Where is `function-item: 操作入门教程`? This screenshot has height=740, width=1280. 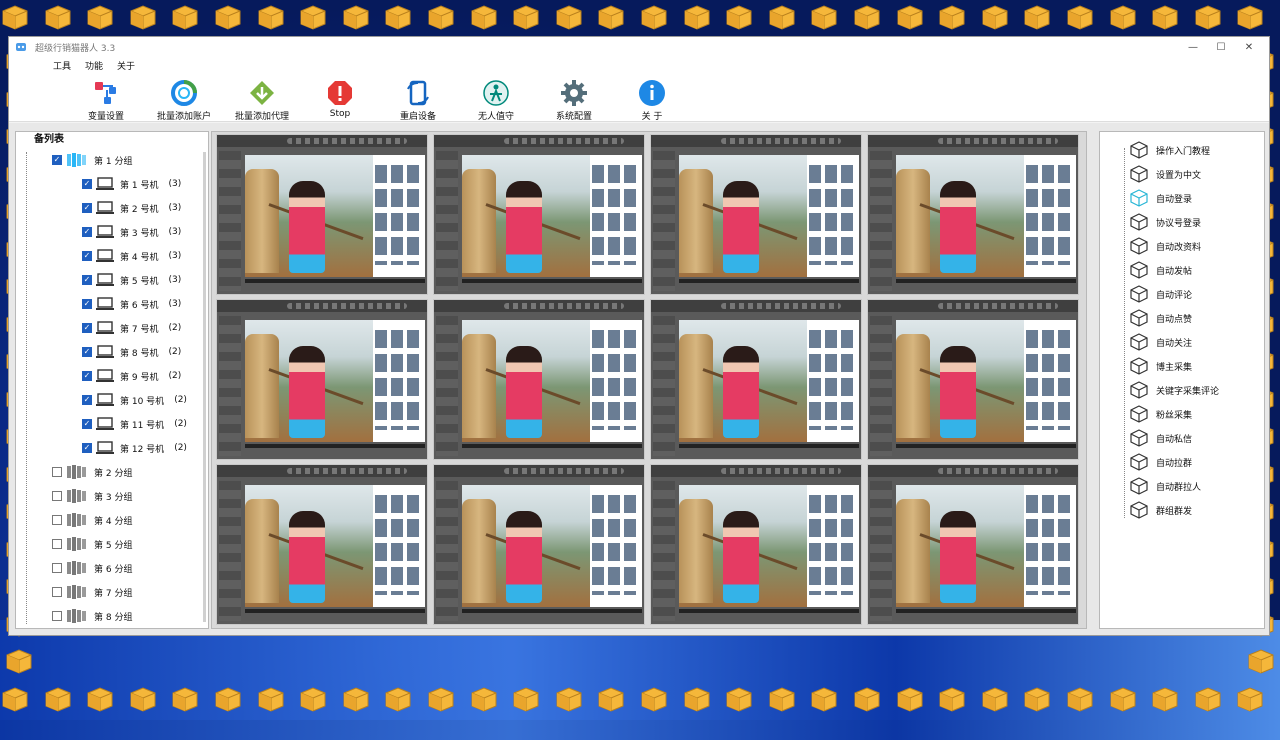 function-item: 操作入门教程 is located at coordinates (1182, 150).